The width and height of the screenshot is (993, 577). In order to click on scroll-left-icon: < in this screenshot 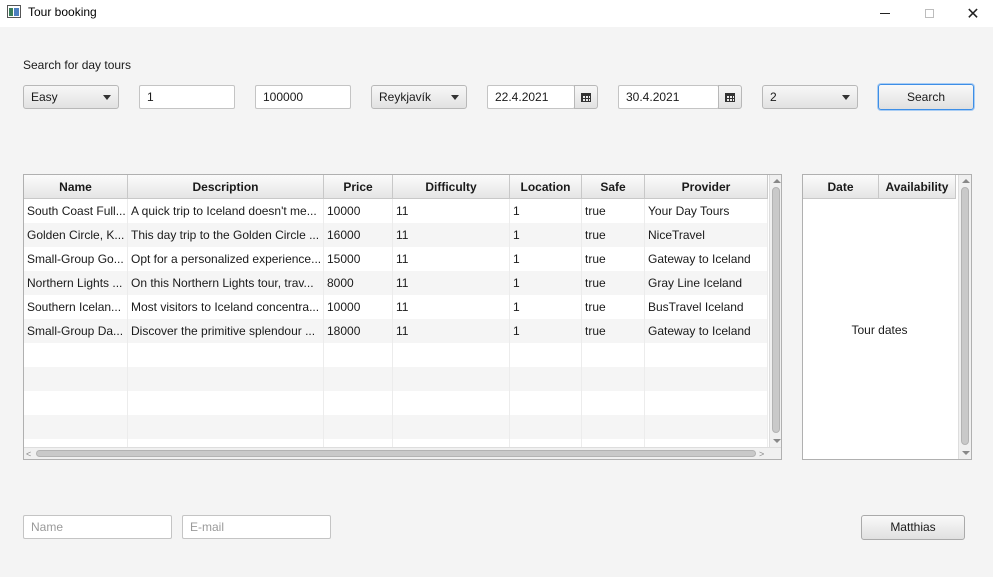, I will do `click(29, 454)`.